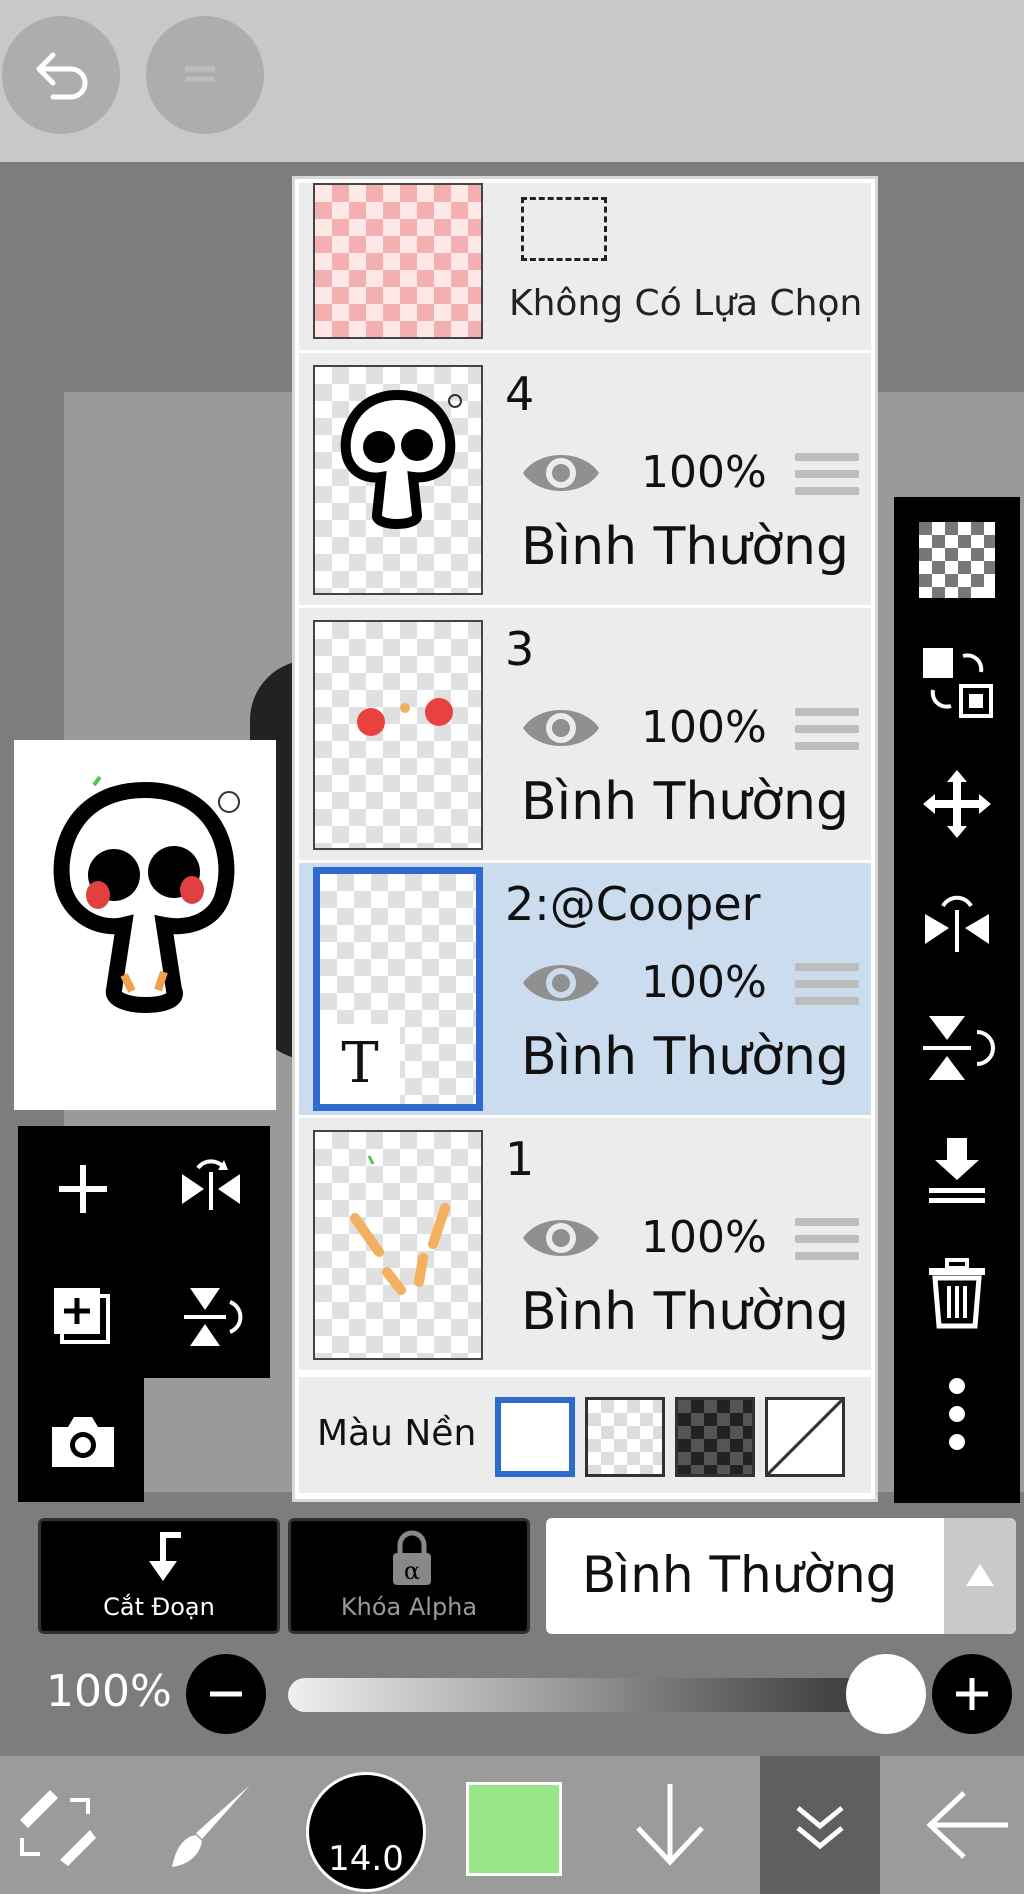 This screenshot has width=1024, height=1894. Describe the element at coordinates (159, 1607) in the screenshot. I see `clip-label: Cắt Đoạn` at that location.